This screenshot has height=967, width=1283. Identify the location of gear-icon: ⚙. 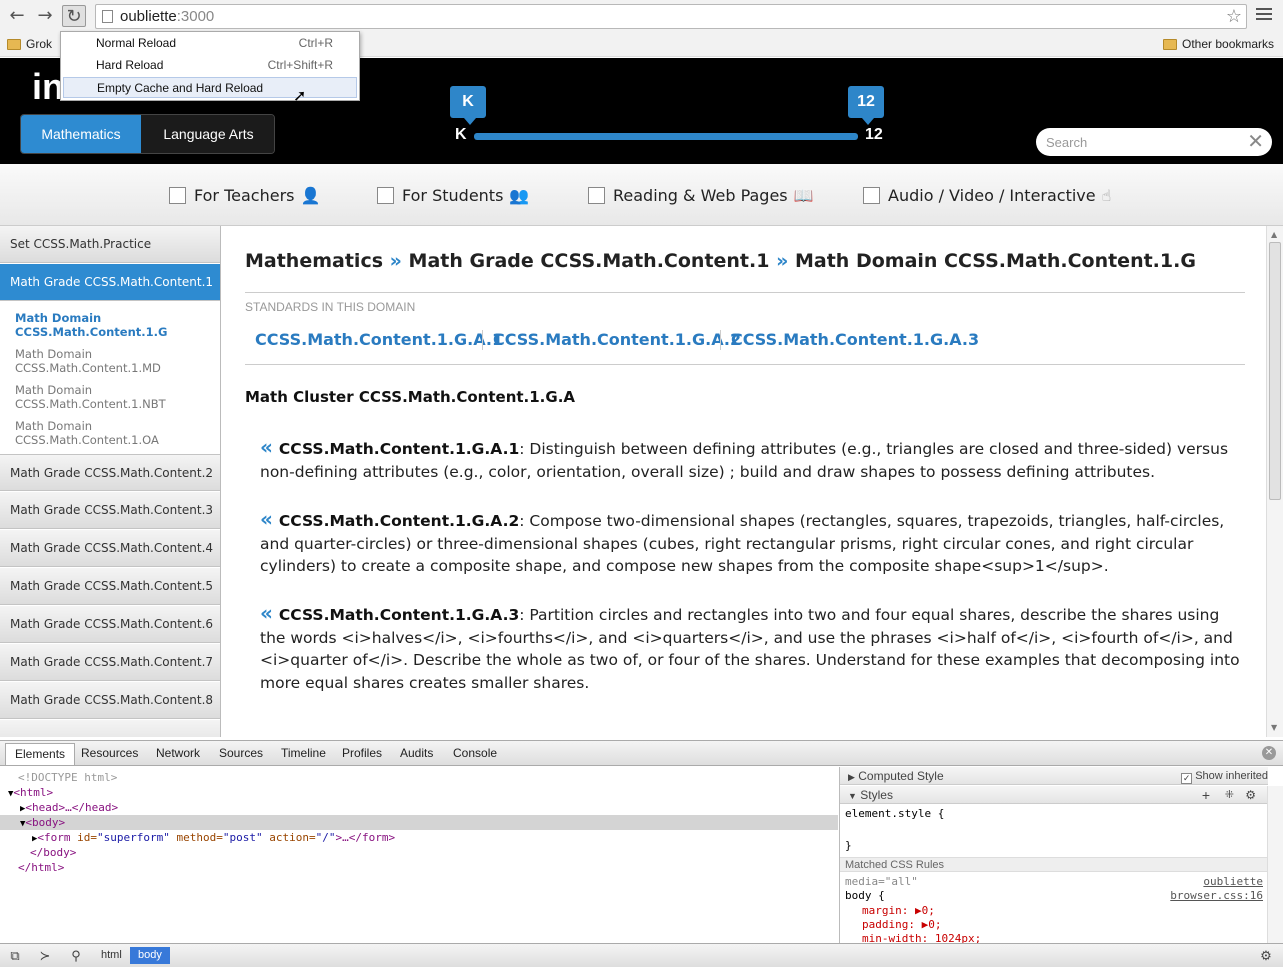
(1250, 795).